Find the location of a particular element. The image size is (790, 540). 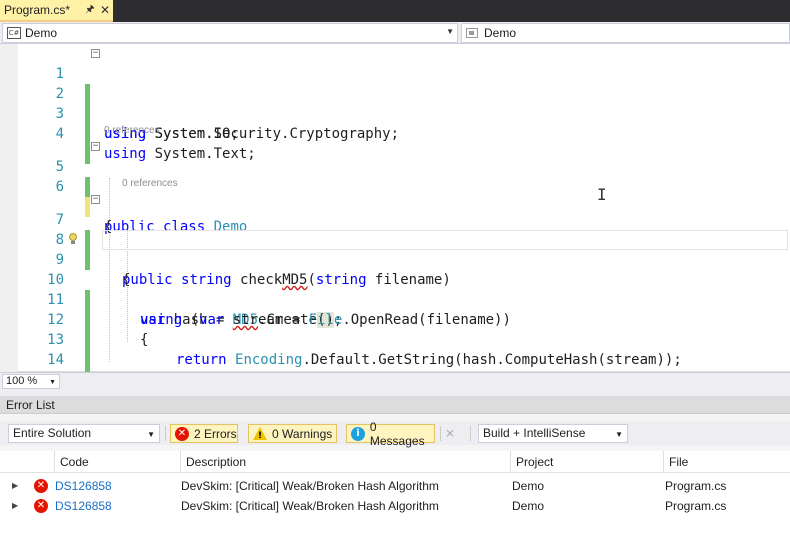

zoom-level-dropdown: 100 % ▼ is located at coordinates (31, 381).